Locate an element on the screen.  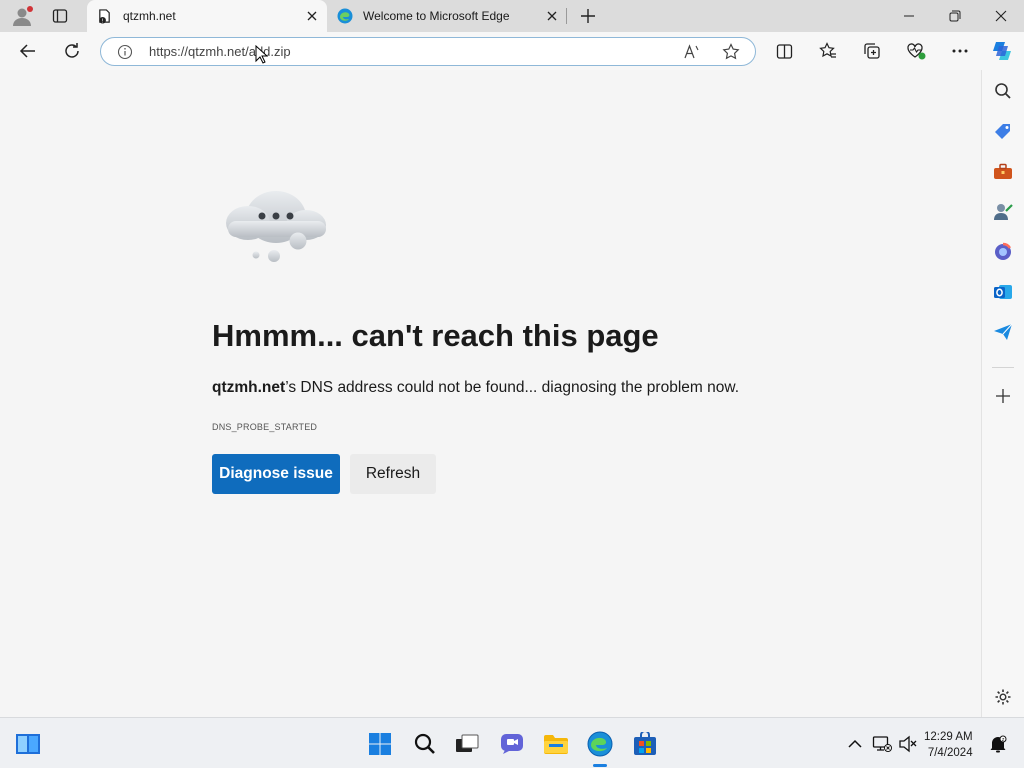
system-clock: 12:29 AM 7/4/2024 is located at coordinates (948, 745).